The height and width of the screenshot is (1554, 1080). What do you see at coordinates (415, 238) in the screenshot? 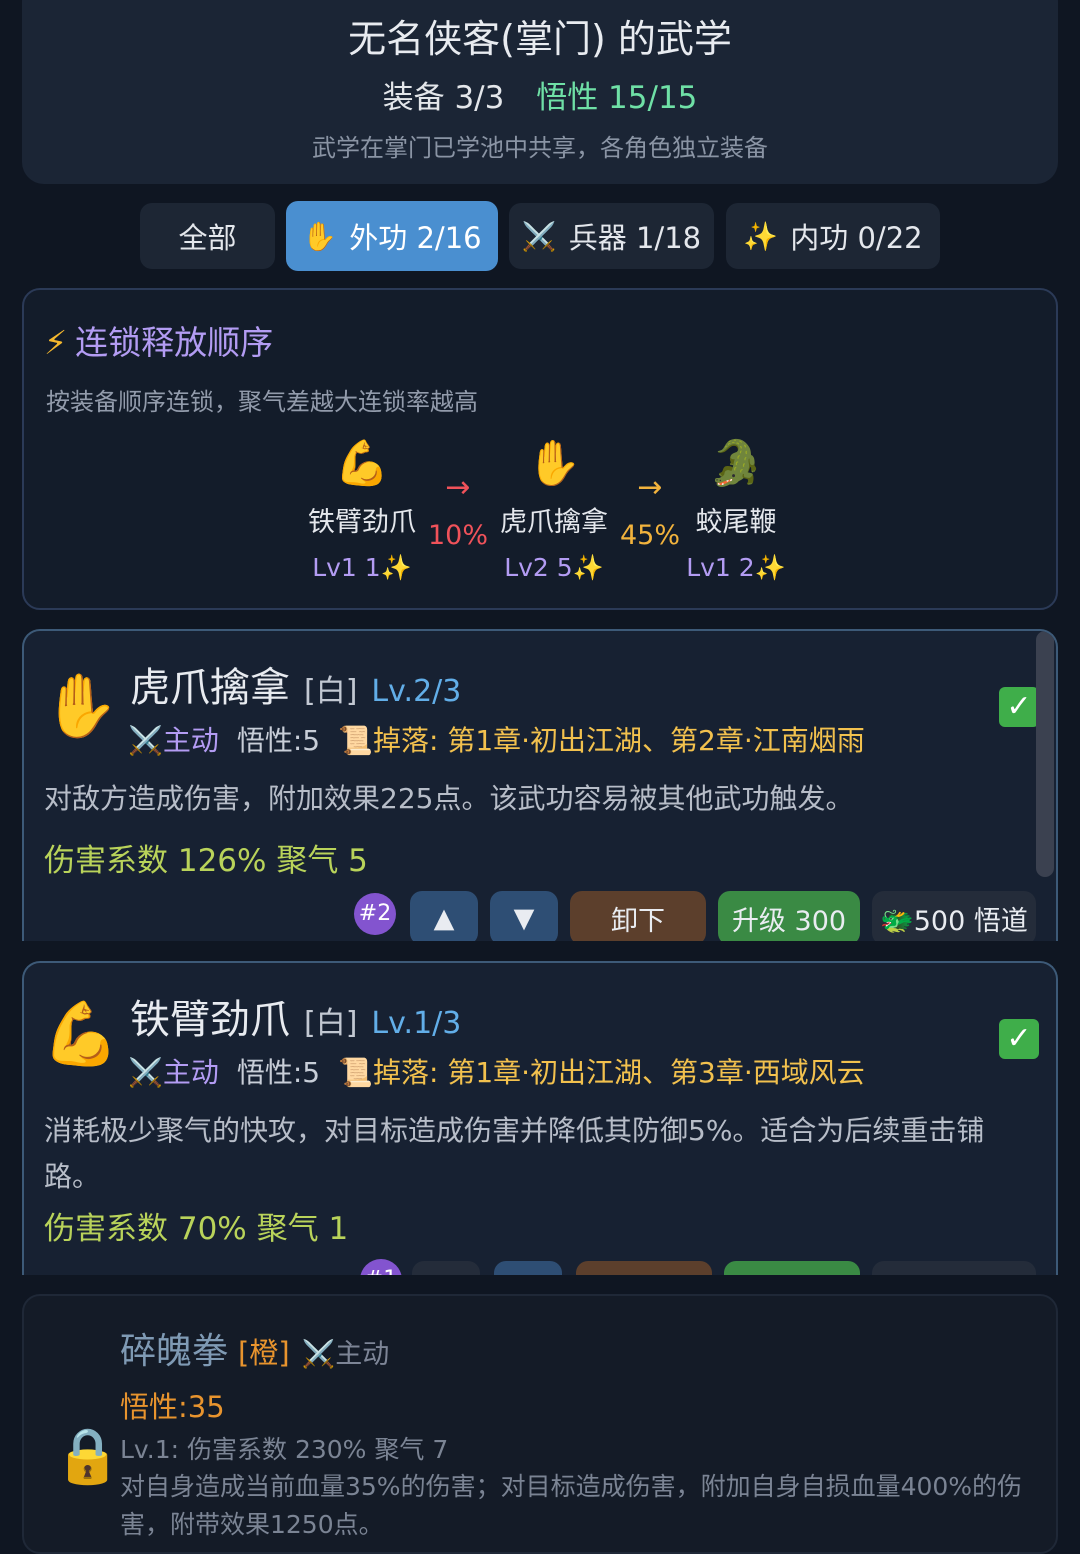
I see `tab-label: 外功 2/16` at bounding box center [415, 238].